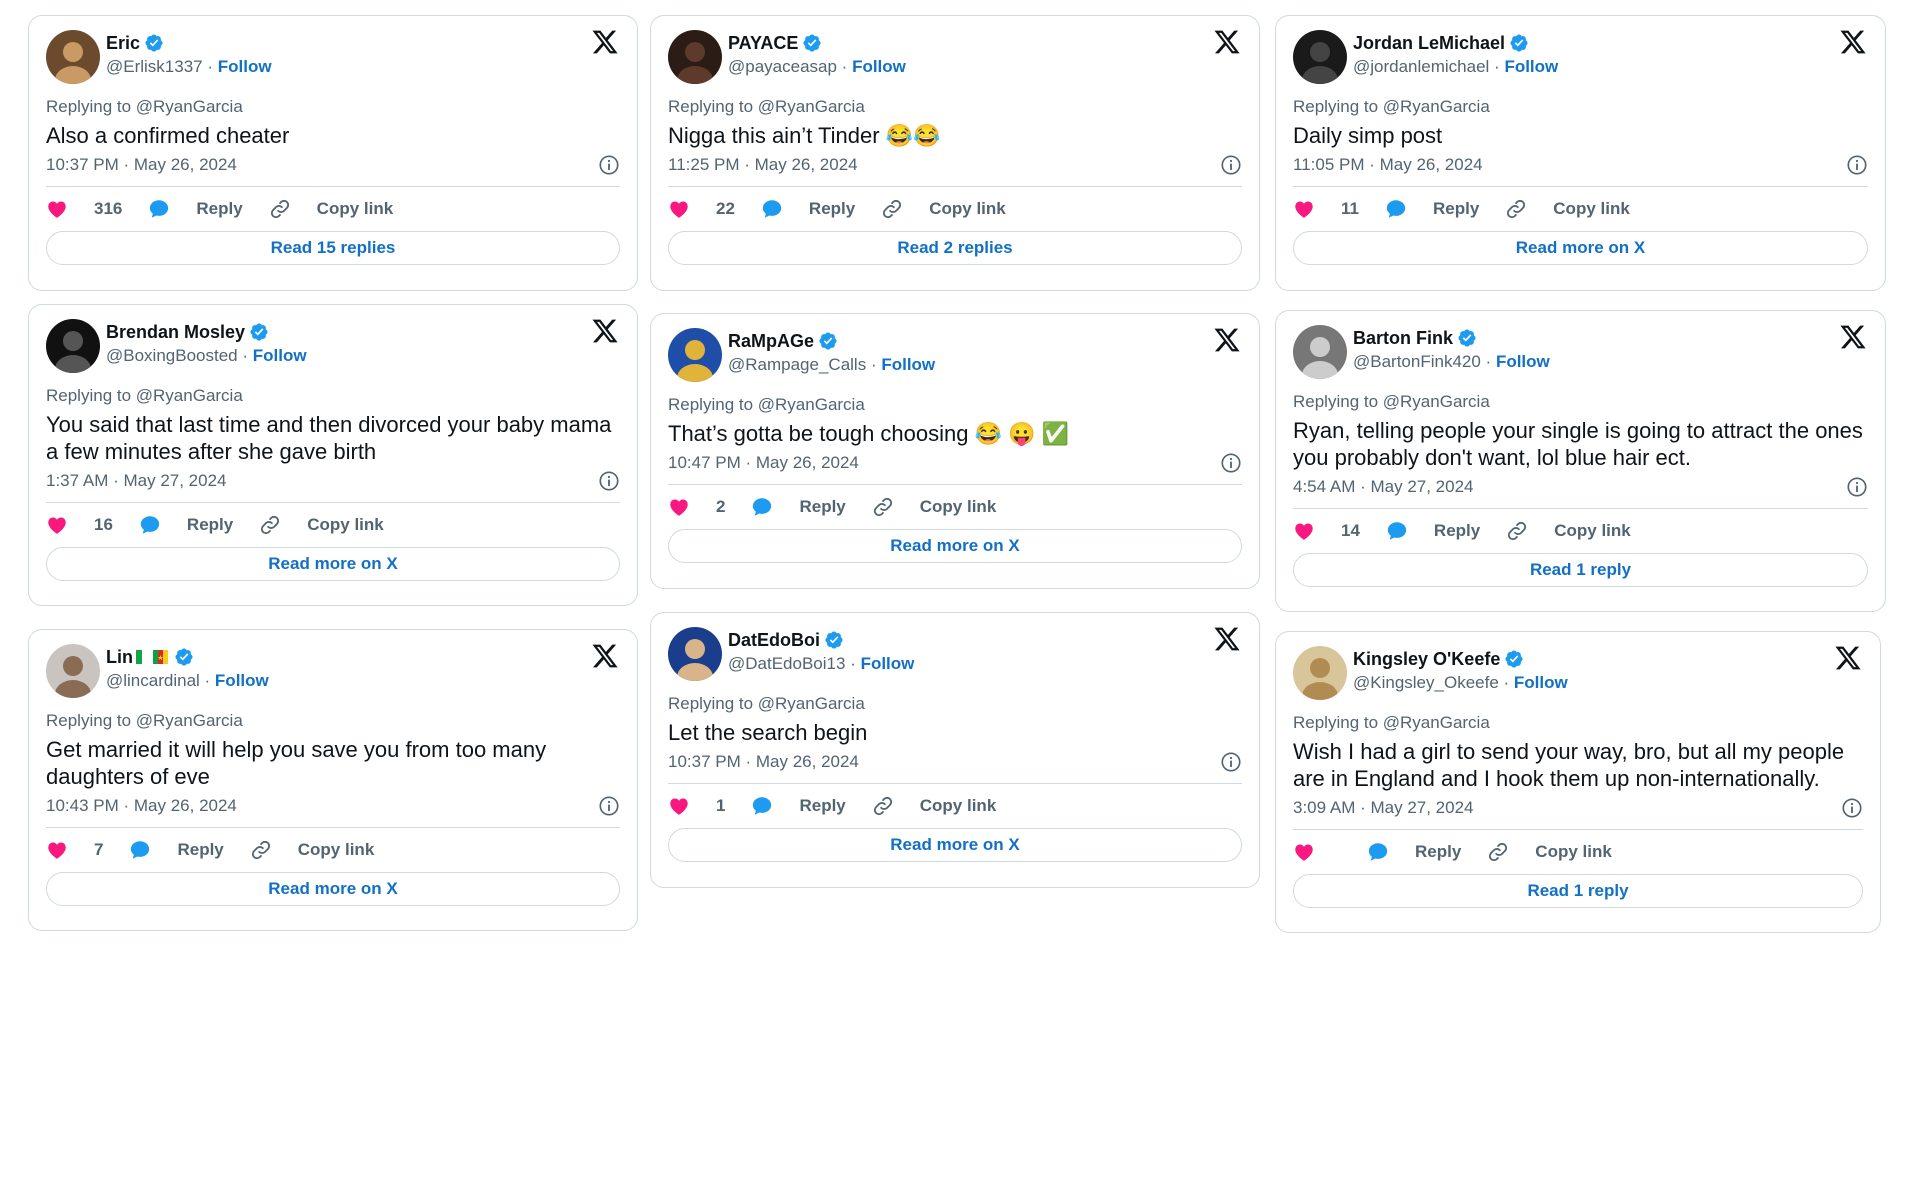 Image resolution: width=1920 pixels, height=1200 pixels. I want to click on read-replies-button: Read 15 replies, so click(333, 248).